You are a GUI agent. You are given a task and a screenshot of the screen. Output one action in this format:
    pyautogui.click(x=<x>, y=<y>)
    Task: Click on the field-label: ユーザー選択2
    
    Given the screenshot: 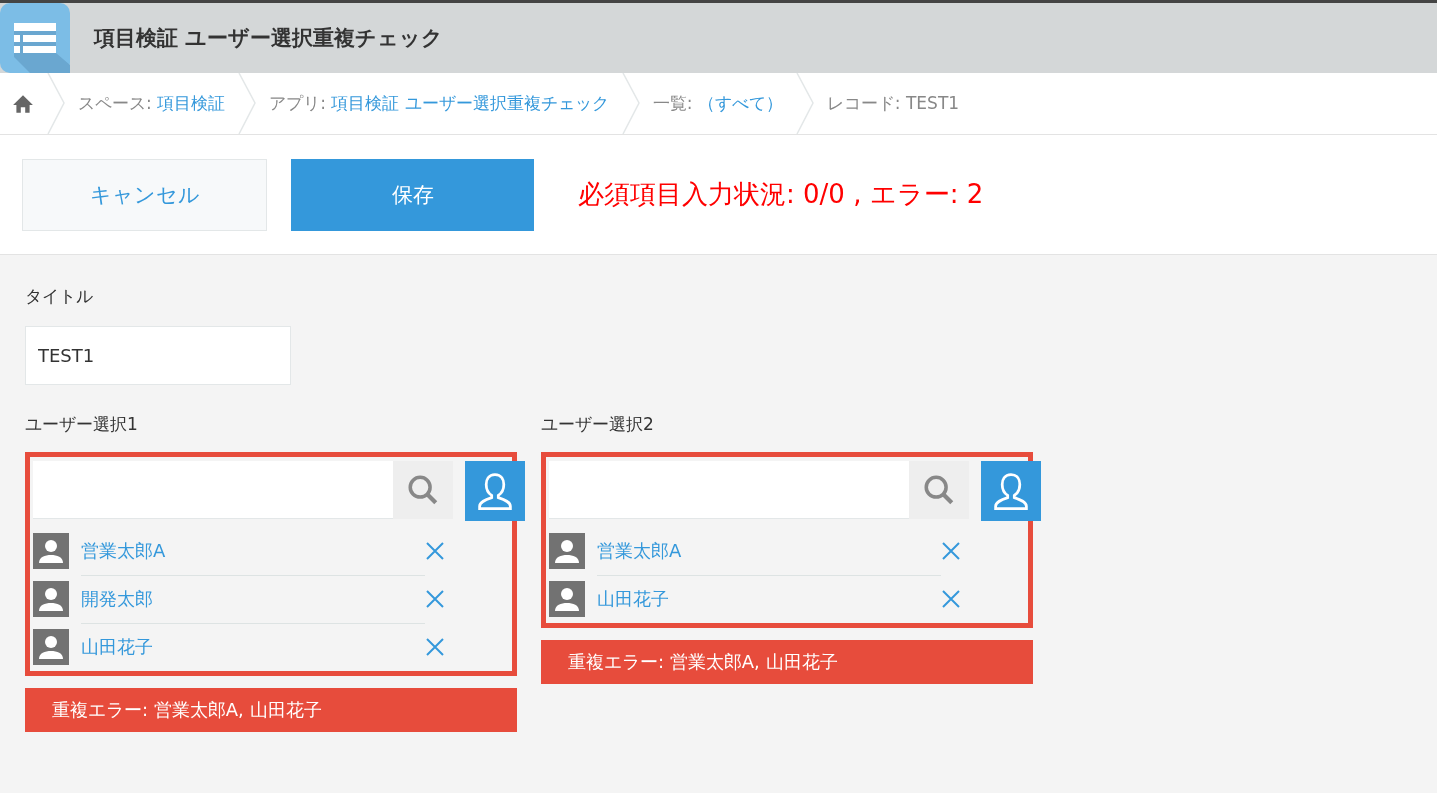 What is the action you would take?
    pyautogui.click(x=598, y=424)
    